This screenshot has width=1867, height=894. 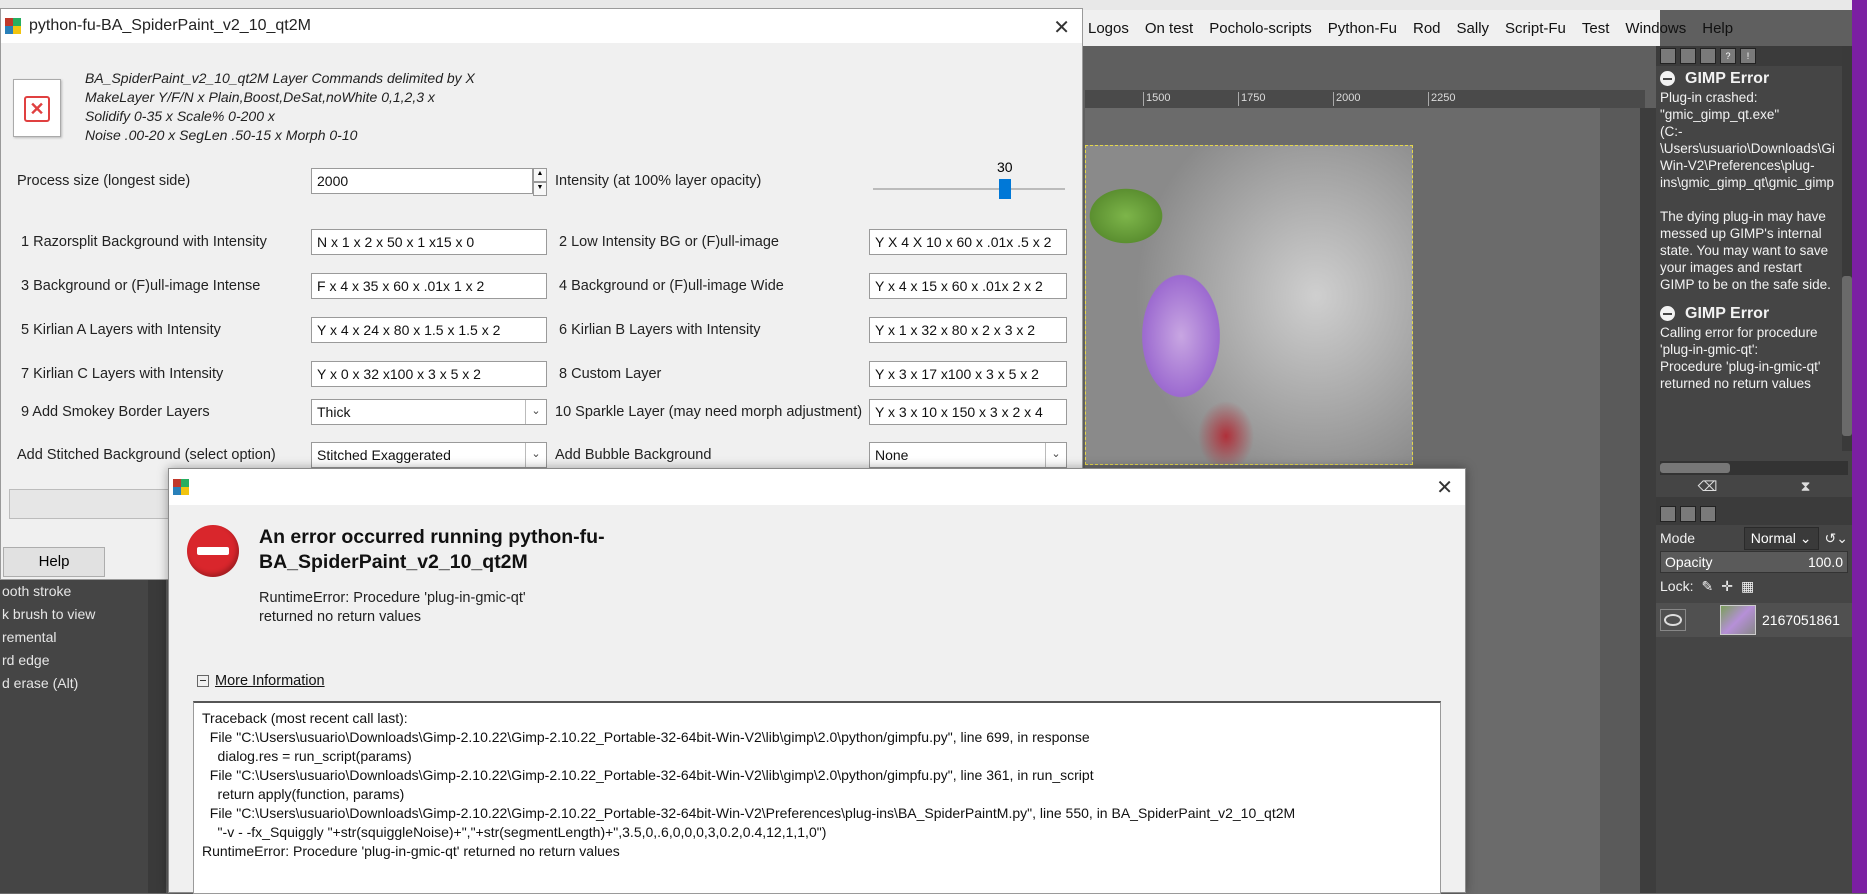 What do you see at coordinates (1688, 56) in the screenshot?
I see `patterns-tab-icon` at bounding box center [1688, 56].